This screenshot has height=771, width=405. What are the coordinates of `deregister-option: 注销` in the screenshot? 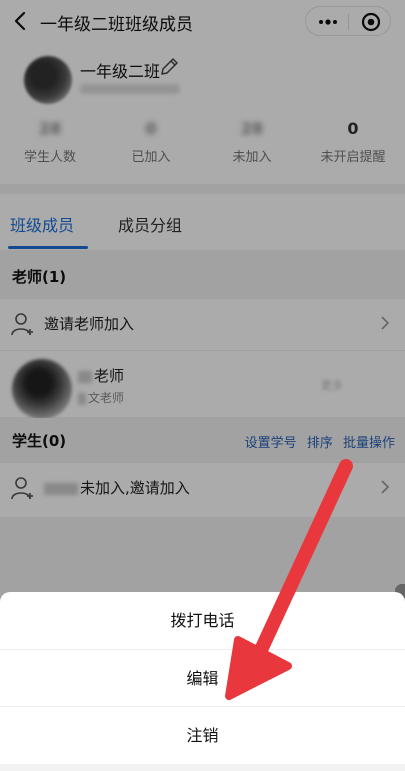 It's located at (202, 735).